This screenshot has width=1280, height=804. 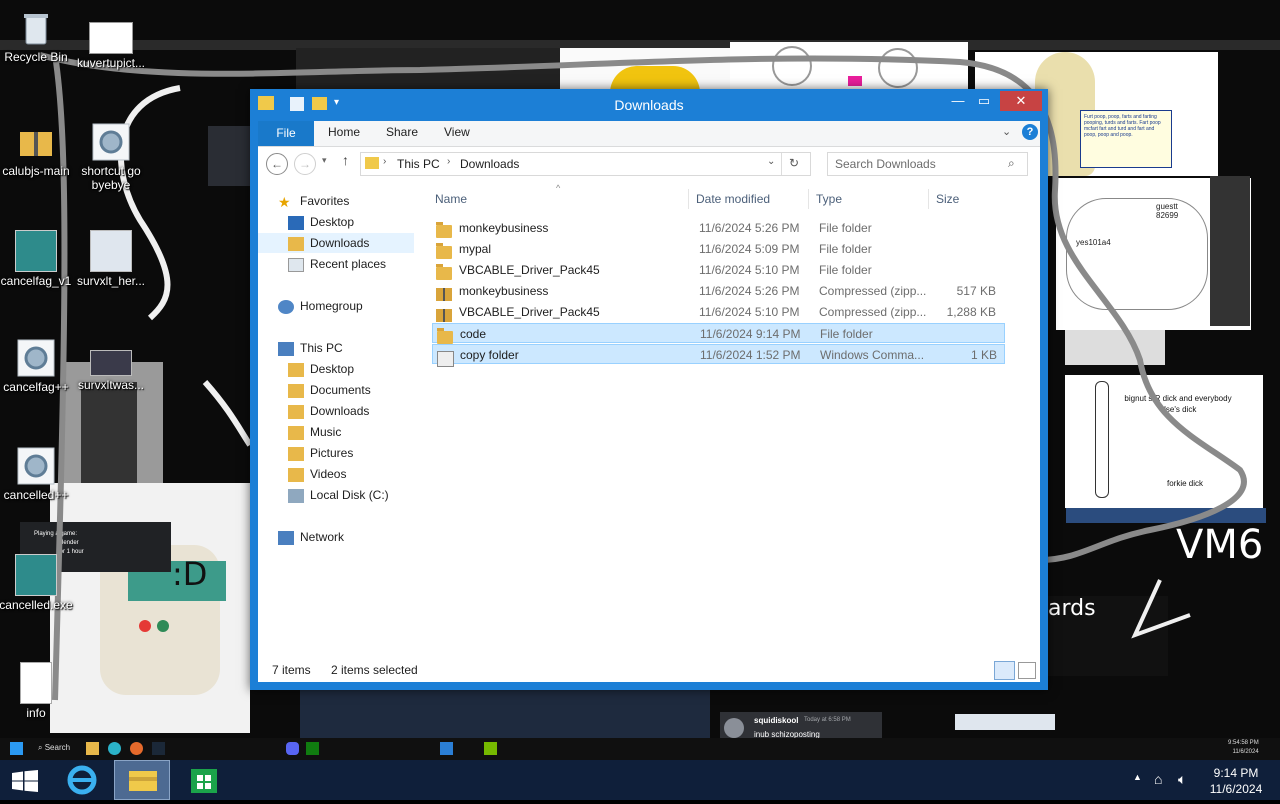 I want to click on network-icon: ⌂, so click(x=1158, y=779).